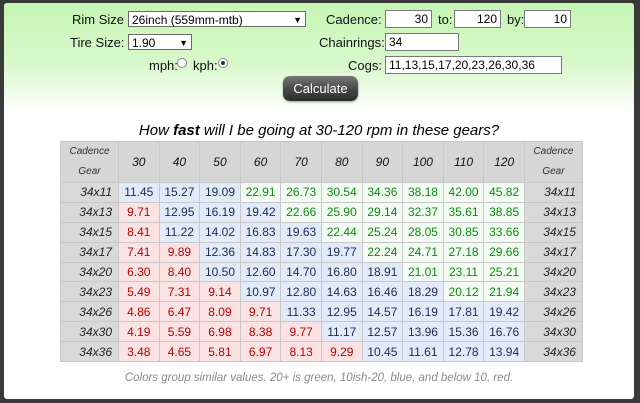 This screenshot has width=640, height=403. I want to click on speed-cell: 4.86, so click(139, 312).